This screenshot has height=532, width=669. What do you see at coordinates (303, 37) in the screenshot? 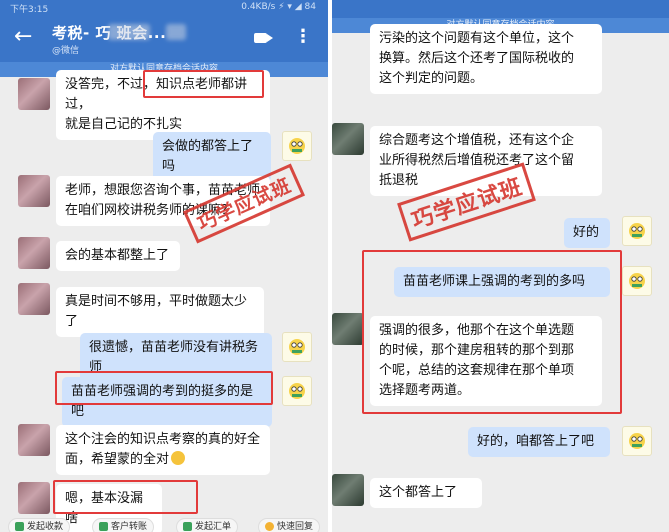
I see `more-dots-icon: ⋮` at bounding box center [303, 37].